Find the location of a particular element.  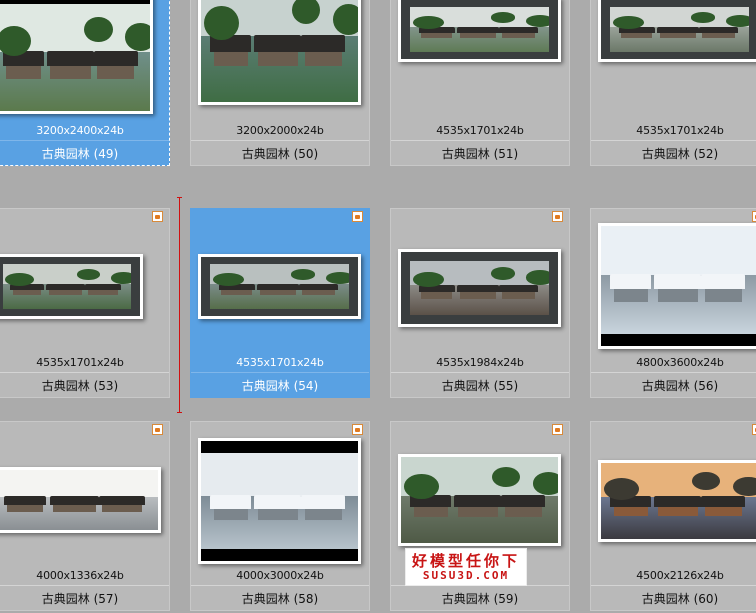

image-dimensions: 3200x2000x24b is located at coordinates (280, 130).